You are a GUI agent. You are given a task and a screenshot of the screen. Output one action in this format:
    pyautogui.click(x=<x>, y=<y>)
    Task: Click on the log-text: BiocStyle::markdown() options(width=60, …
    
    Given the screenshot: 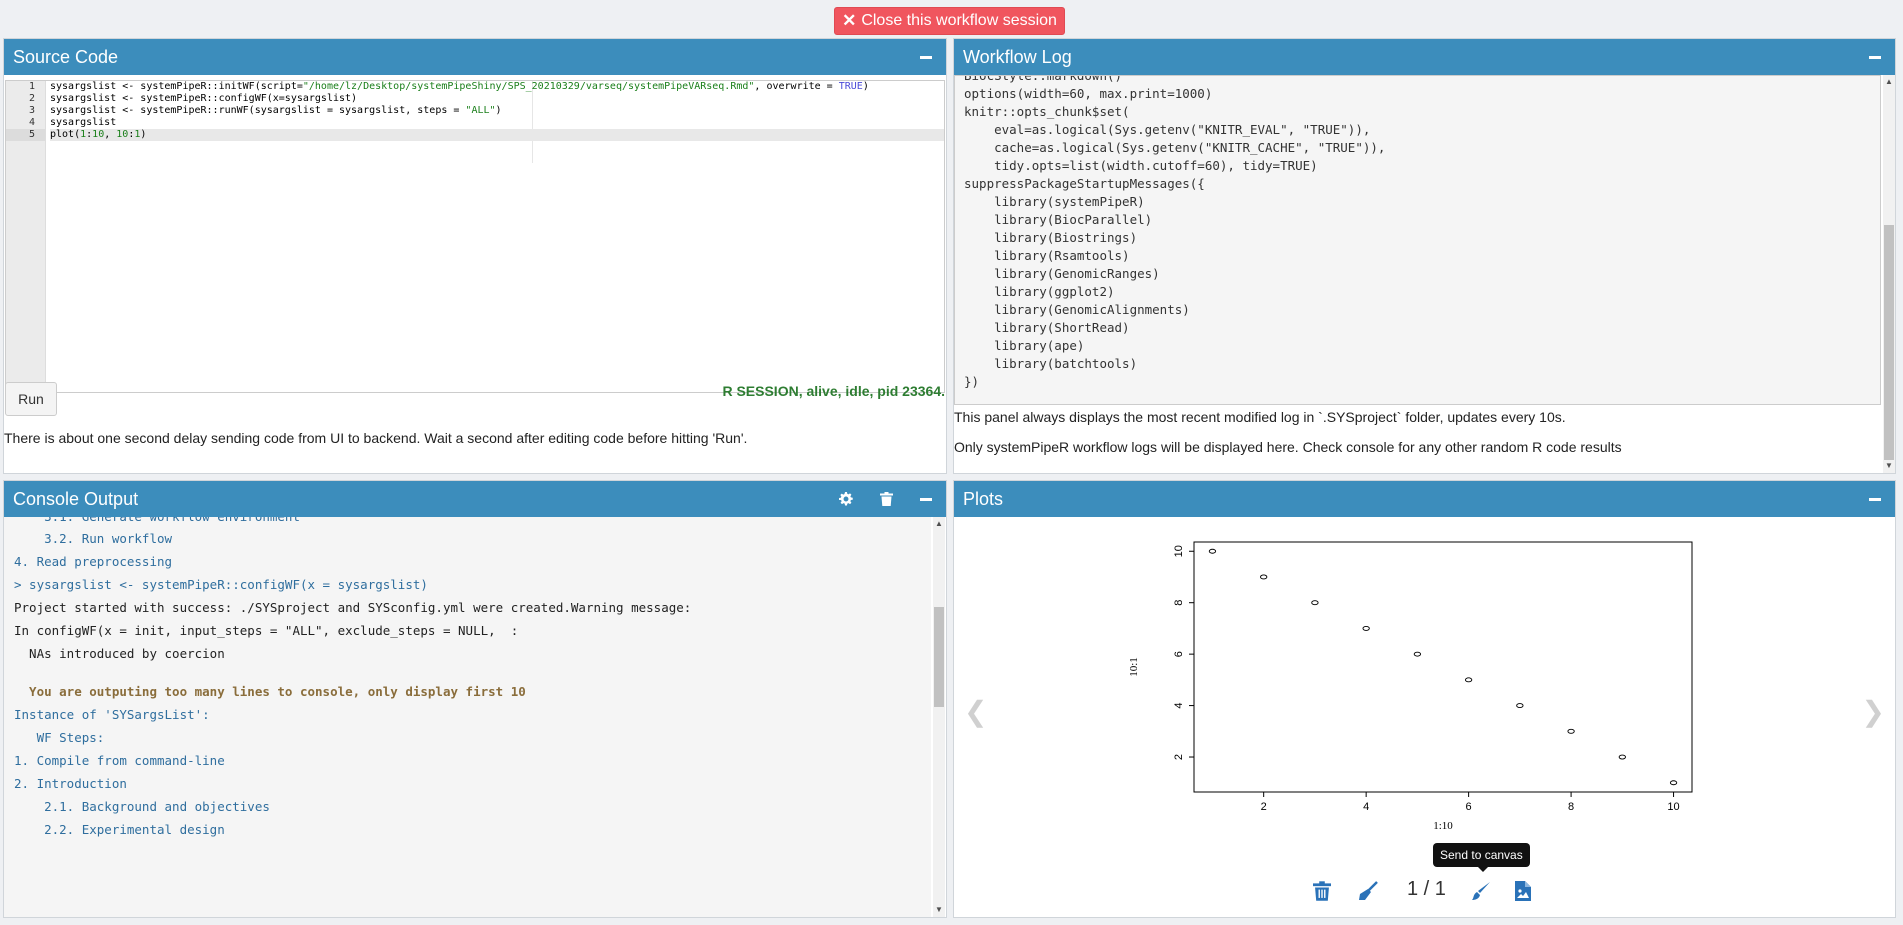 What is the action you would take?
    pyautogui.click(x=1175, y=232)
    